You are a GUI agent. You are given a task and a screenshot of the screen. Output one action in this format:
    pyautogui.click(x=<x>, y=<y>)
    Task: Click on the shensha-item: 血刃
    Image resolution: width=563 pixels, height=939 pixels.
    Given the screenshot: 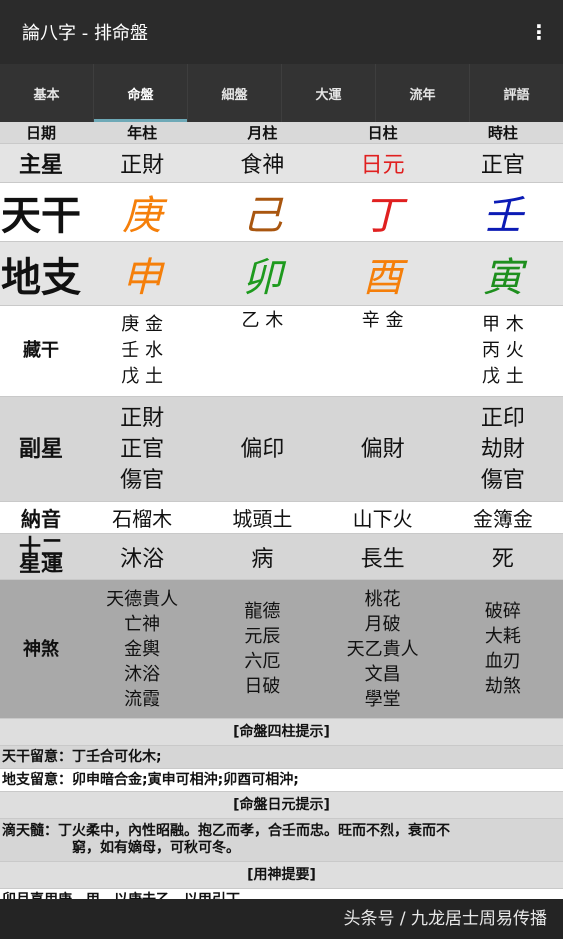 What is the action you would take?
    pyautogui.click(x=502, y=661)
    